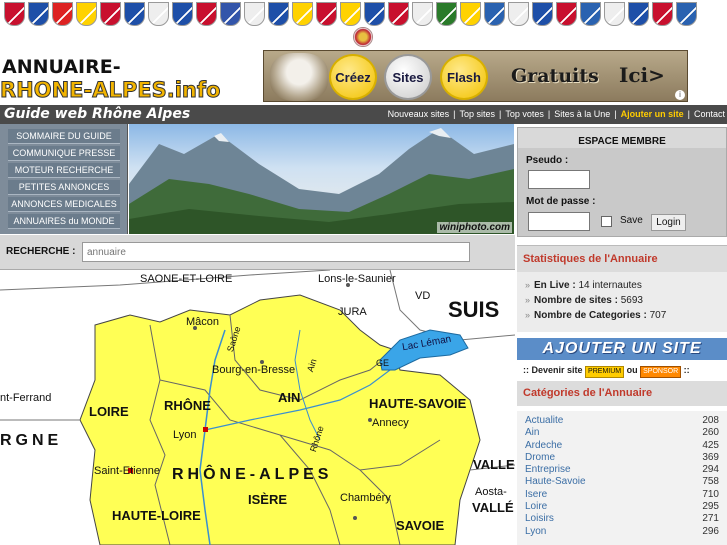 The image size is (727, 545). Describe the element at coordinates (299, 77) in the screenshot. I see `portrait-image` at that location.